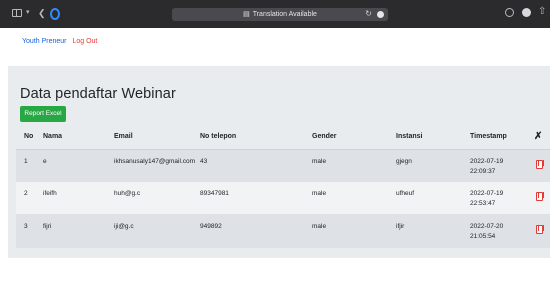 The width and height of the screenshot is (550, 285). I want to click on extension-icon, so click(380, 14).